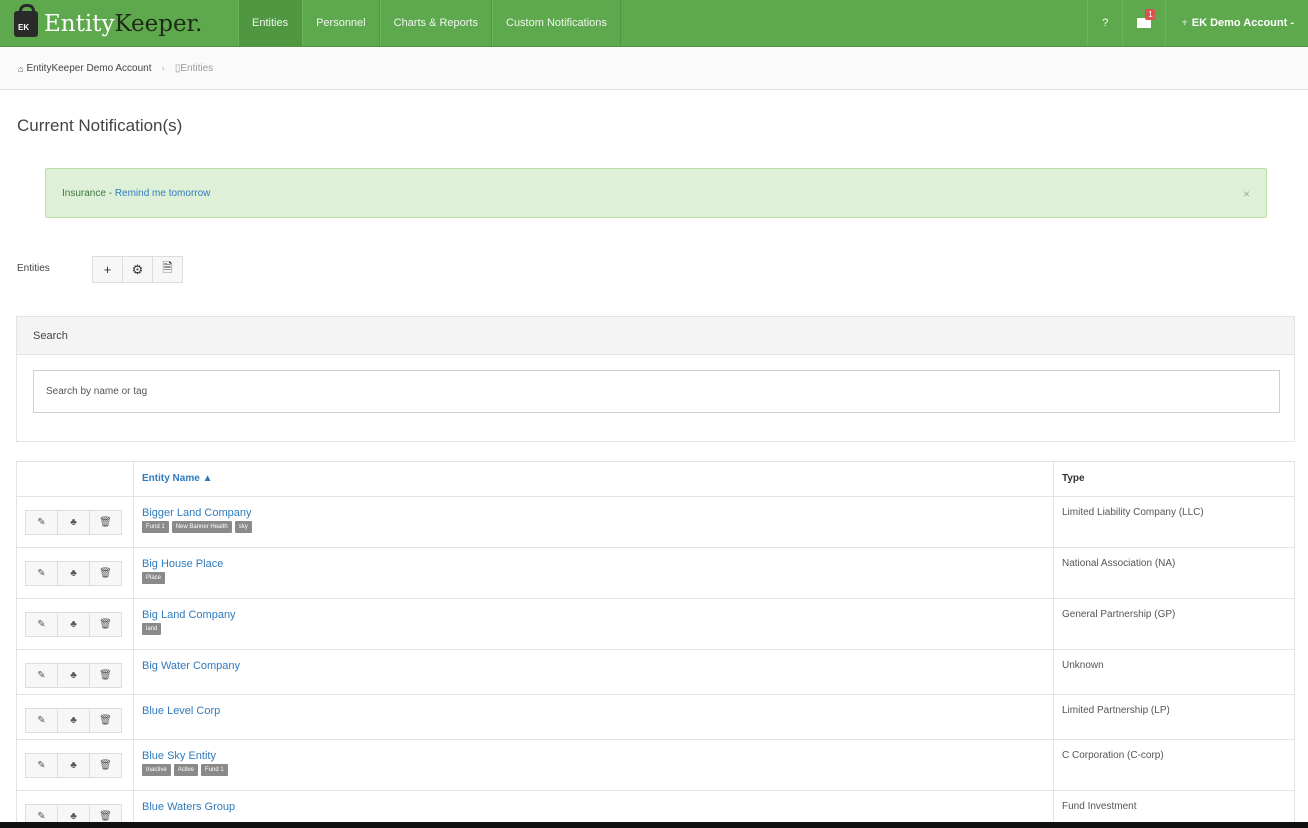 The image size is (1308, 828). I want to click on close-icon: ×, so click(1246, 194).